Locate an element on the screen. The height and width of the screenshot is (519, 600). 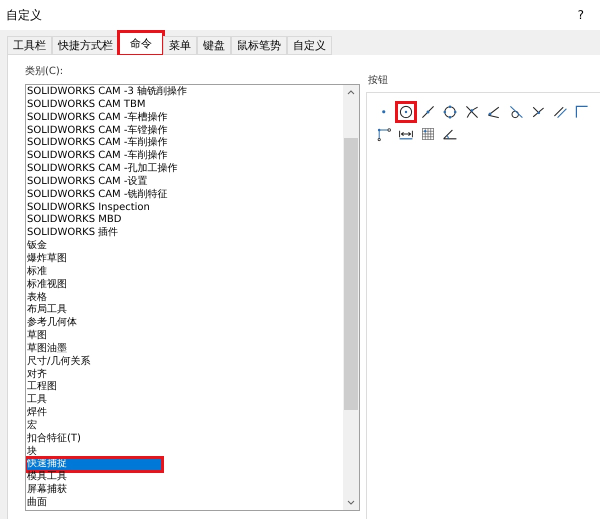
circle-icon is located at coordinates (406, 112).